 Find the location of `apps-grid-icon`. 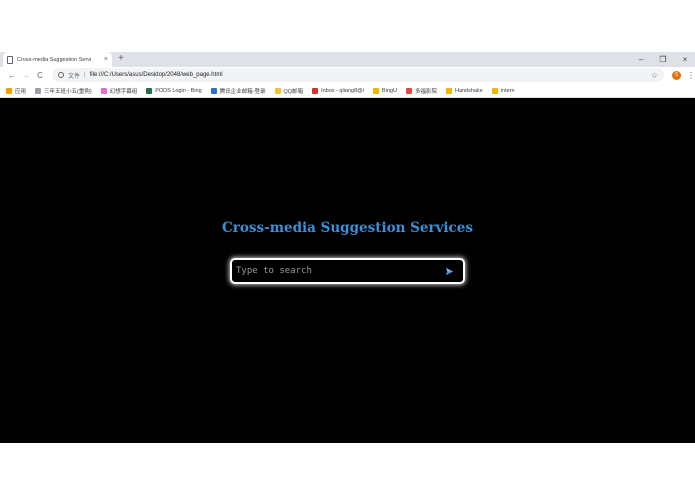

apps-grid-icon is located at coordinates (9, 90).